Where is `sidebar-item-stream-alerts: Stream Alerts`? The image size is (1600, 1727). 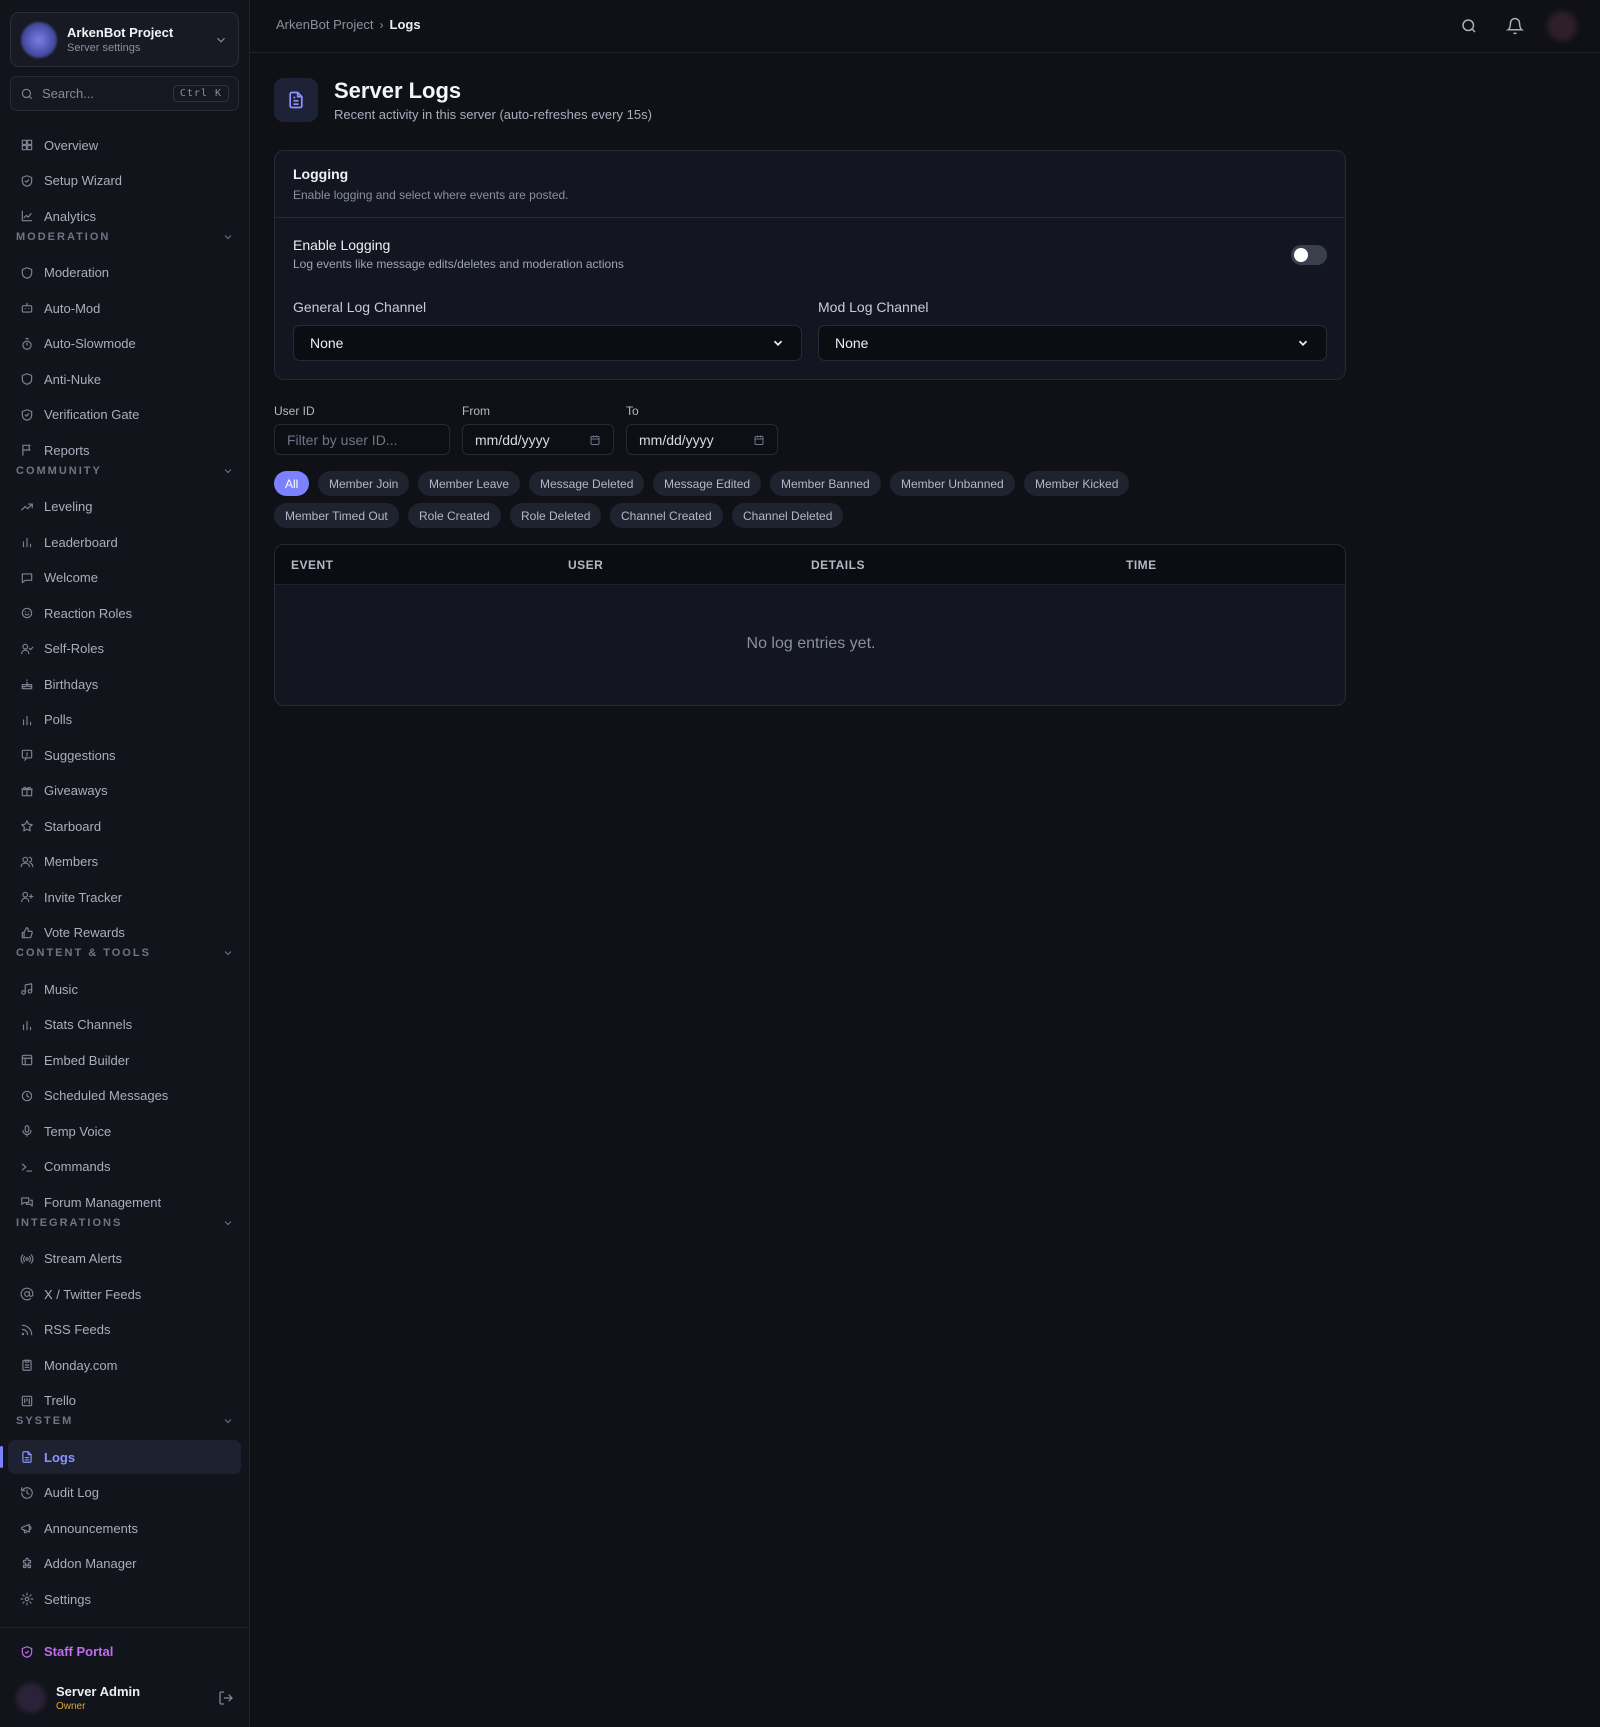
sidebar-item-stream-alerts: Stream Alerts is located at coordinates (124, 1259).